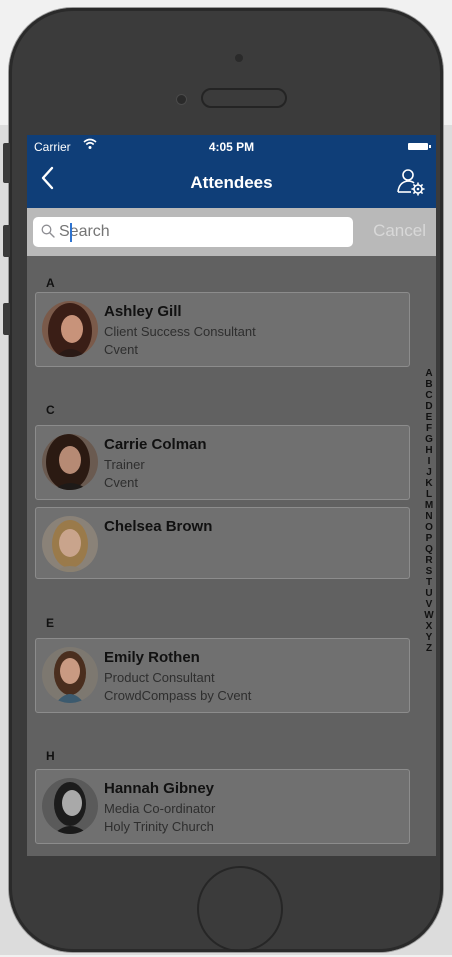 The width and height of the screenshot is (452, 957). What do you see at coordinates (429, 615) in the screenshot?
I see `index-letter: W` at bounding box center [429, 615].